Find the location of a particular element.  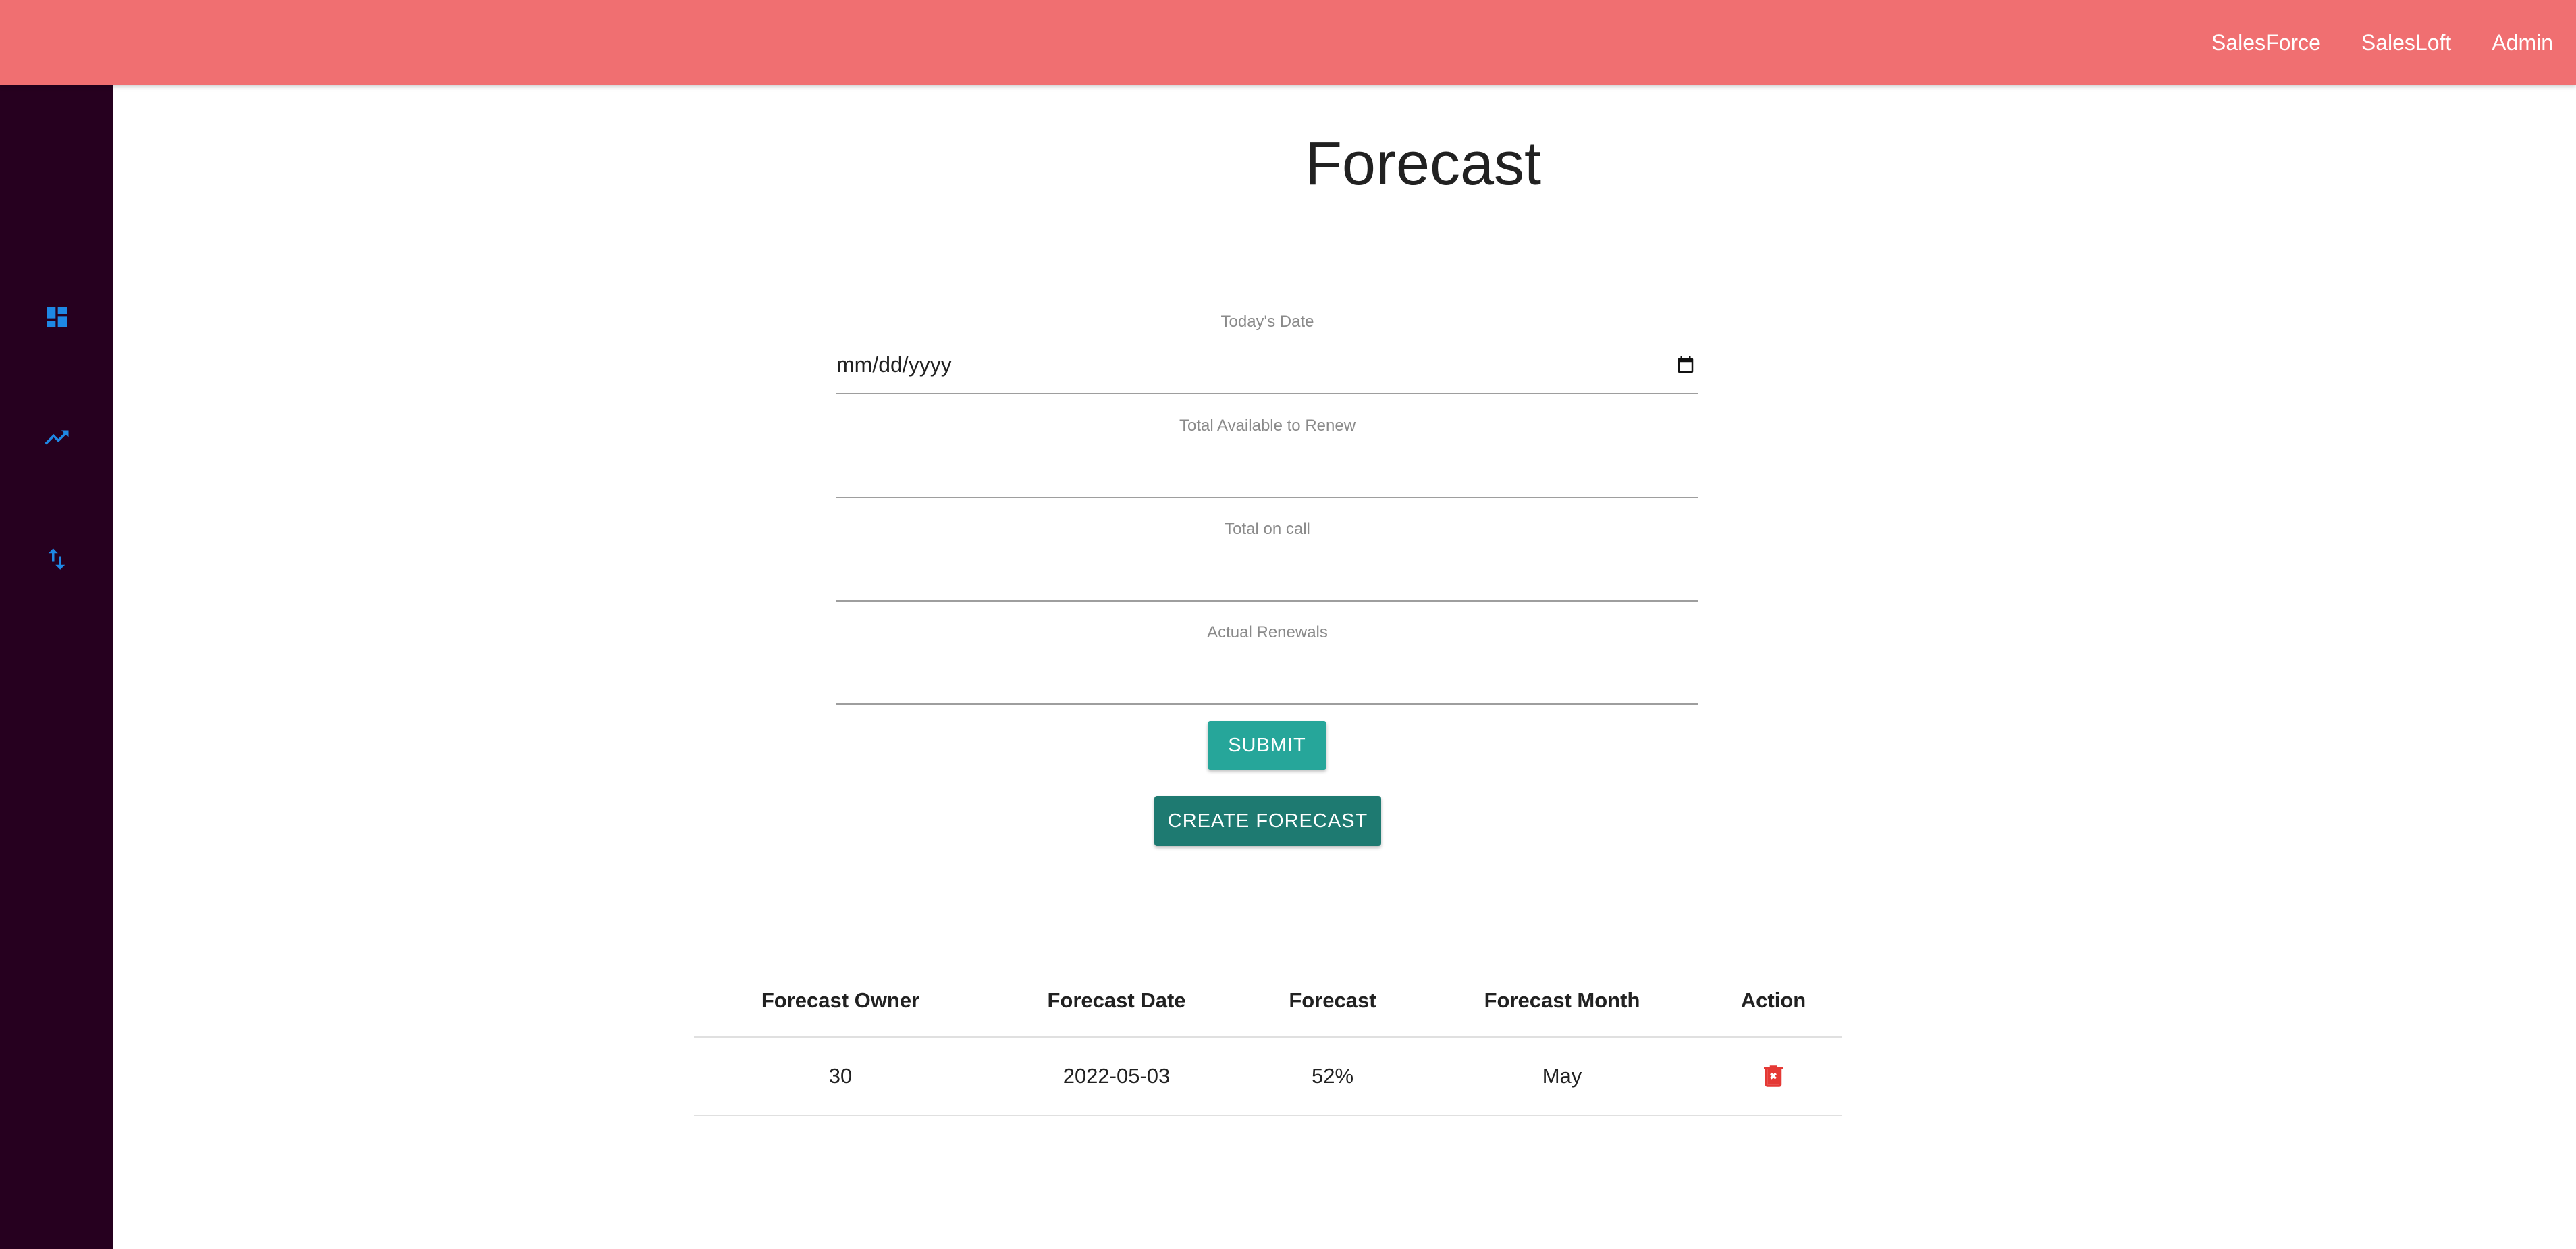

cell-action is located at coordinates (1773, 1076).